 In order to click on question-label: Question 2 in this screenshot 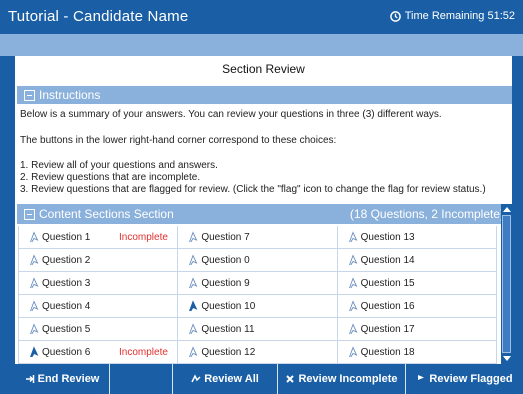, I will do `click(66, 260)`.